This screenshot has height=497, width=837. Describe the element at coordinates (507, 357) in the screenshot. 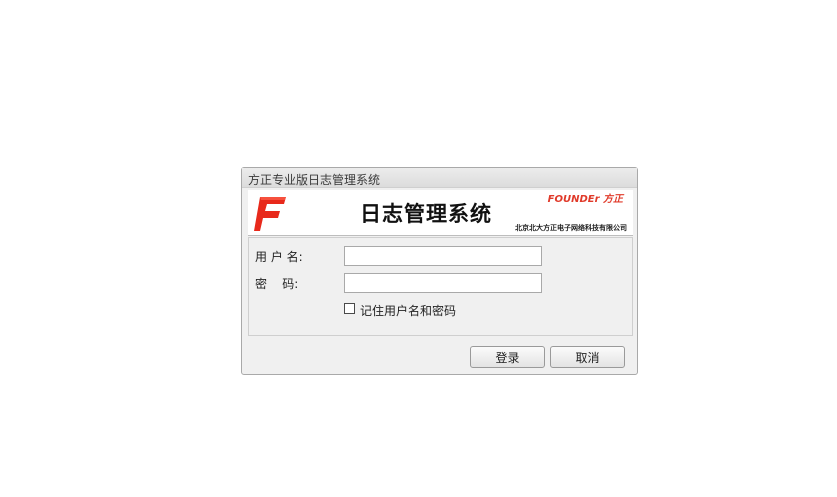

I see `login-button: 登录` at that location.